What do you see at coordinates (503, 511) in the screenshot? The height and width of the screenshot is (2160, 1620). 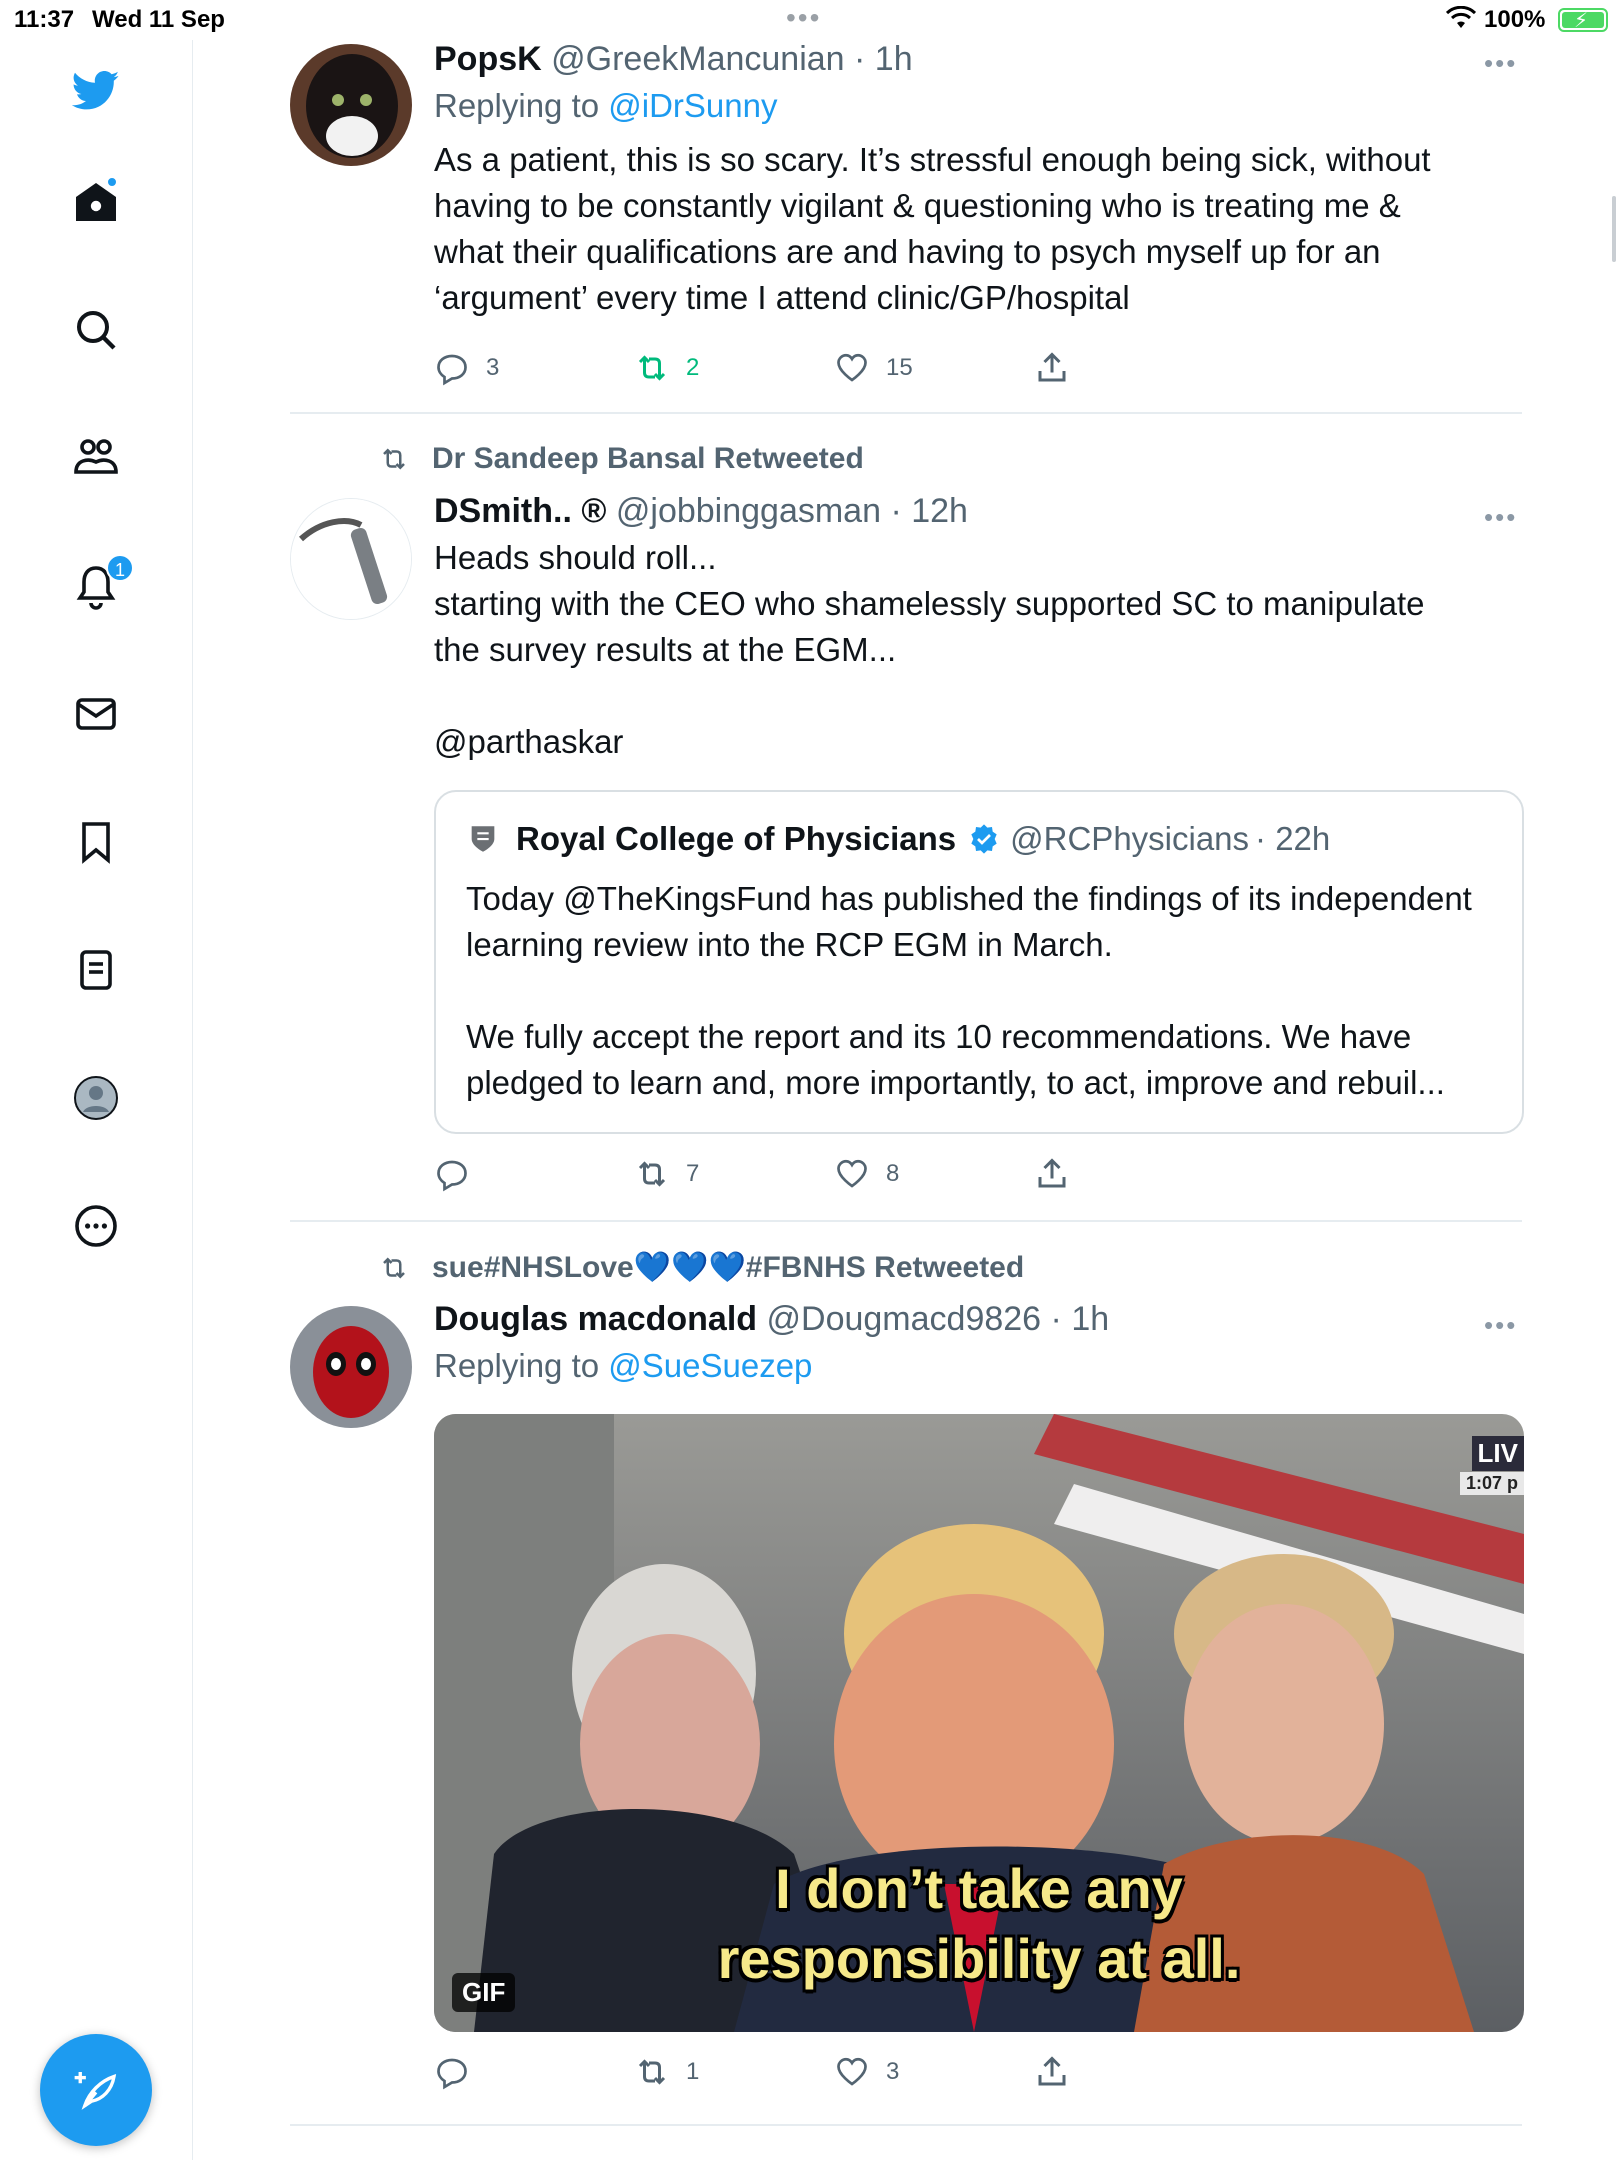 I see `author-name: DSmith..` at bounding box center [503, 511].